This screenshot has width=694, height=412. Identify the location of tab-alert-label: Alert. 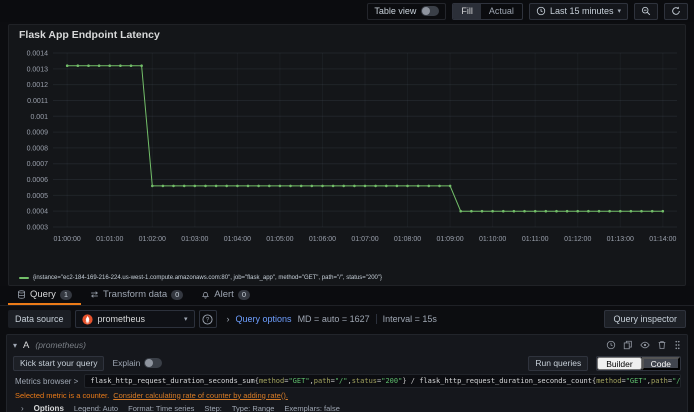
(224, 294).